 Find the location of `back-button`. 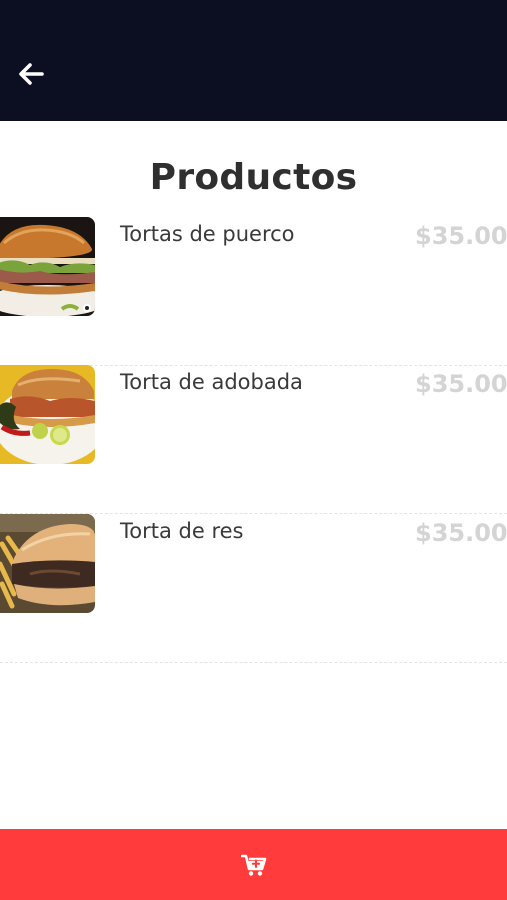

back-button is located at coordinates (31, 74).